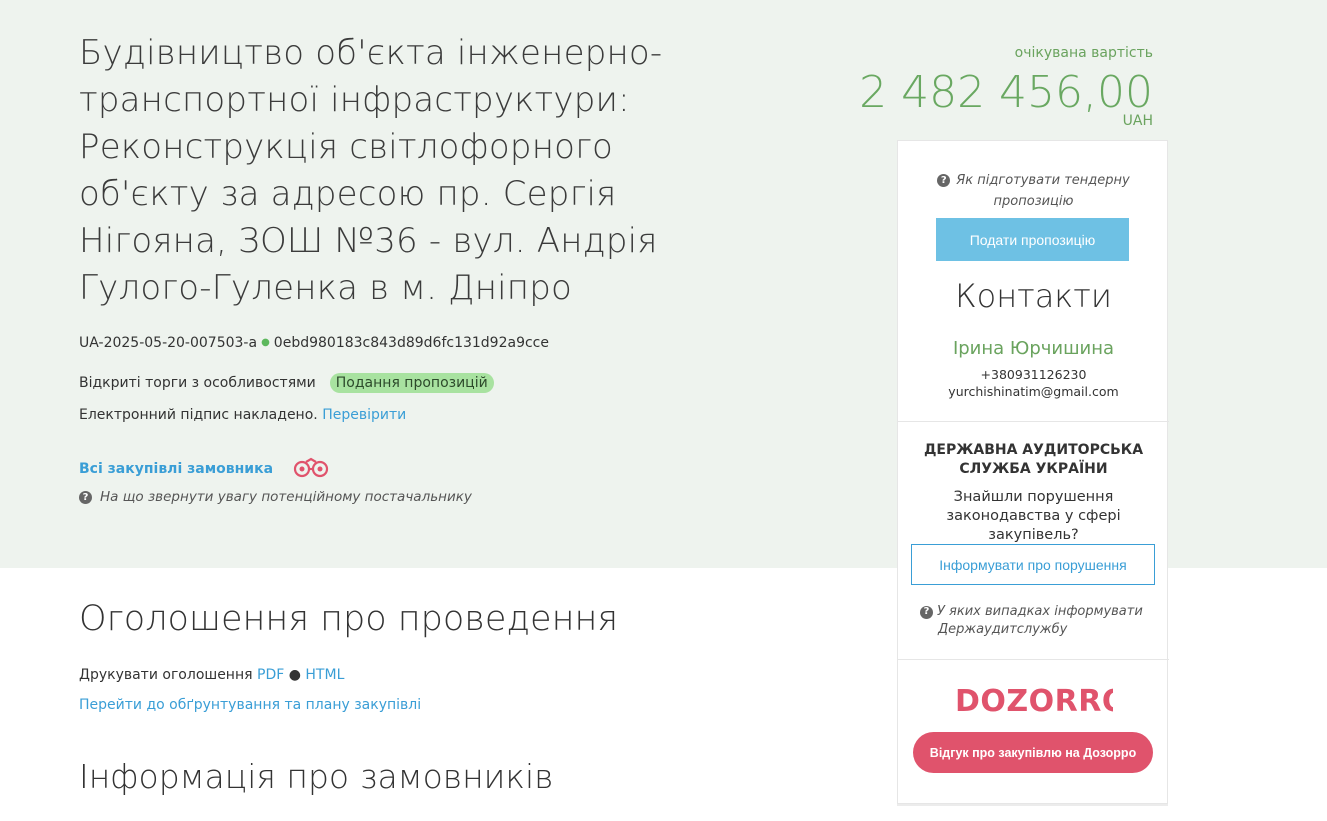 The height and width of the screenshot is (821, 1327). Describe the element at coordinates (1033, 564) in the screenshot. I see `report-violation-button: Інформувати про порушення` at that location.